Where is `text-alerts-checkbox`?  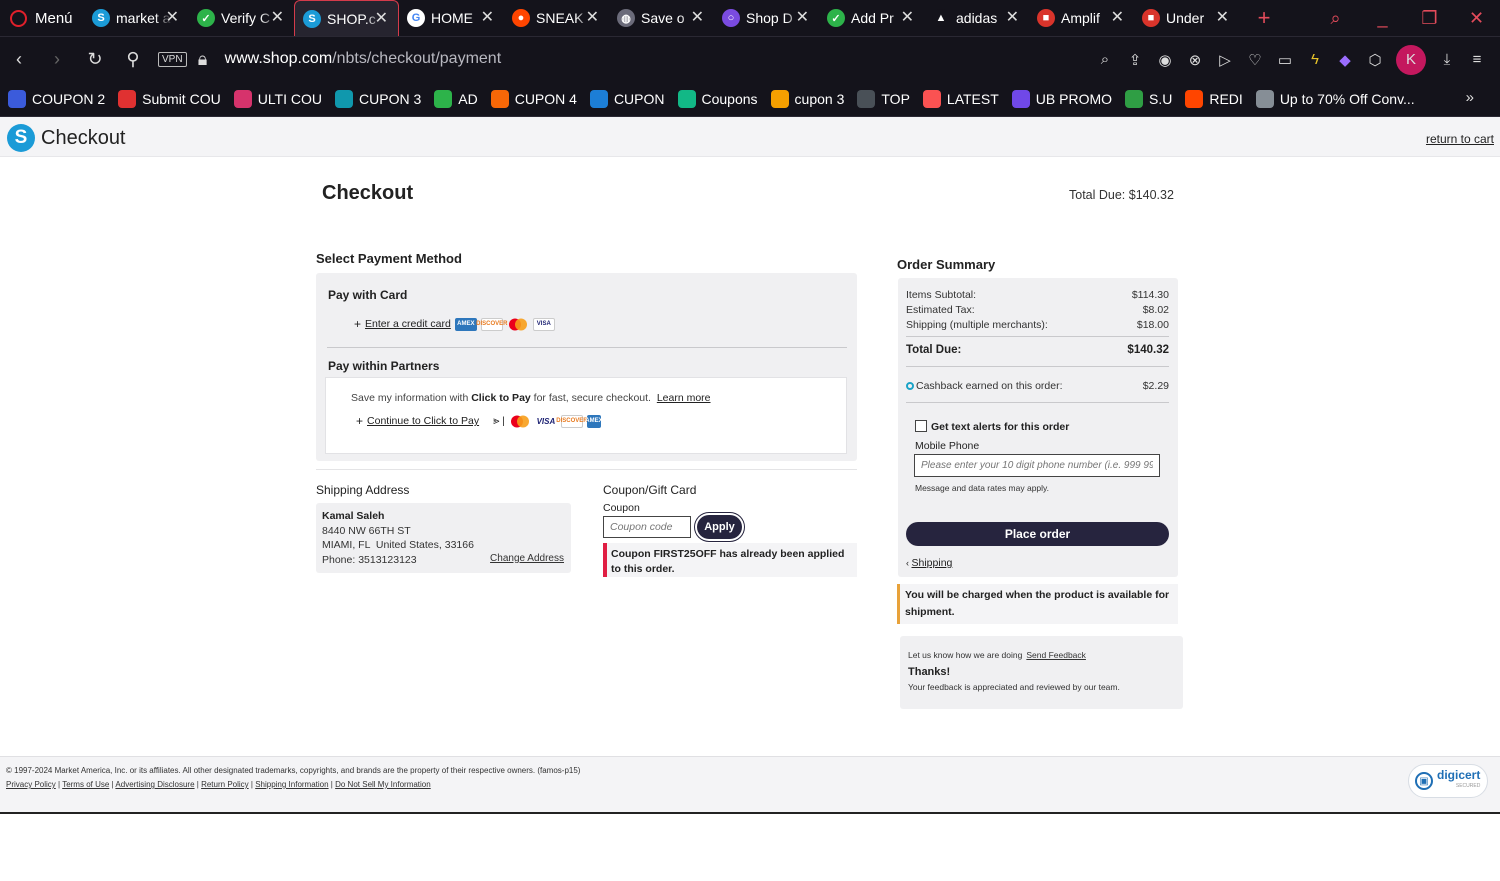
text-alerts-checkbox is located at coordinates (921, 426).